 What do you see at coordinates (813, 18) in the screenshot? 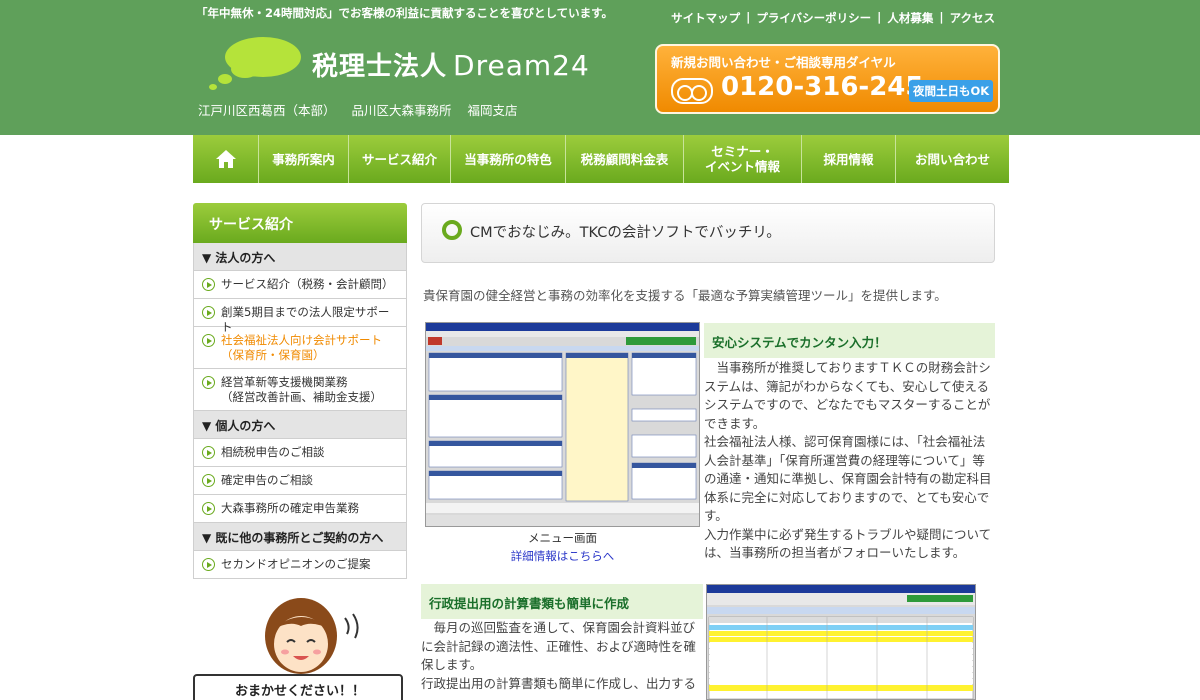
I see `privacy-policy-link: プライバシーポリシー` at bounding box center [813, 18].